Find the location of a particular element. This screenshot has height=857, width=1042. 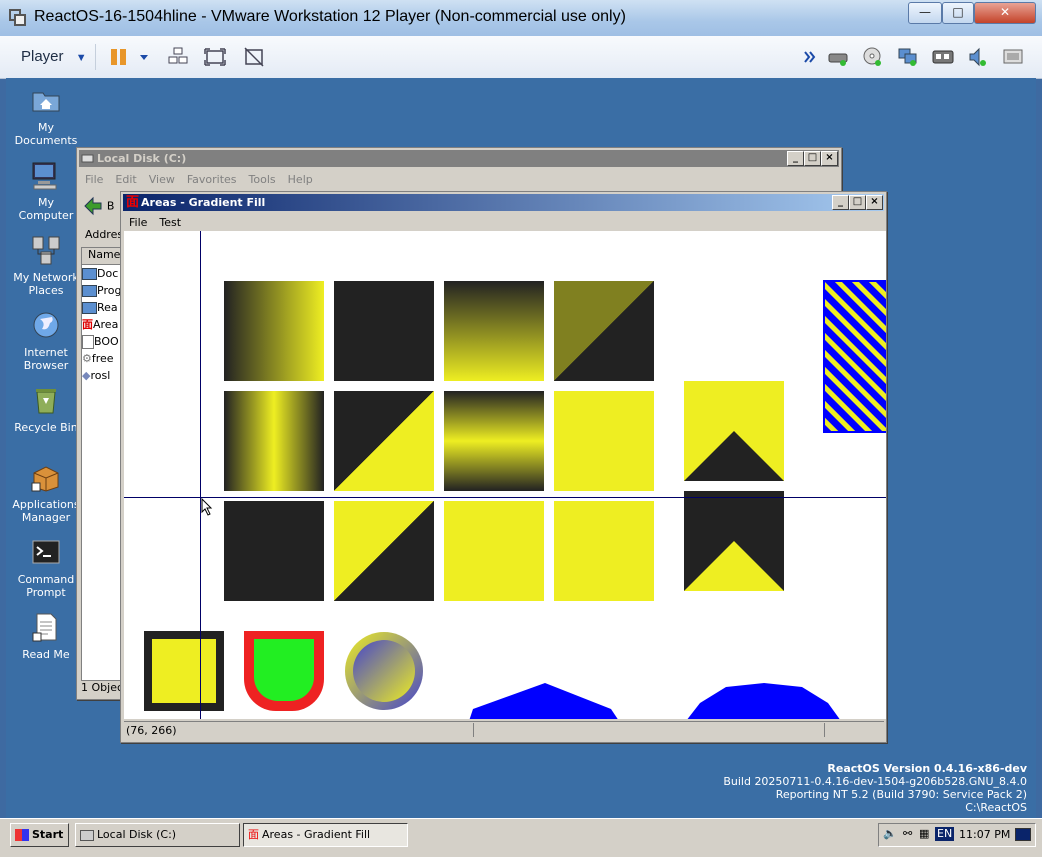

menu-tools: Tools is located at coordinates (262, 178).